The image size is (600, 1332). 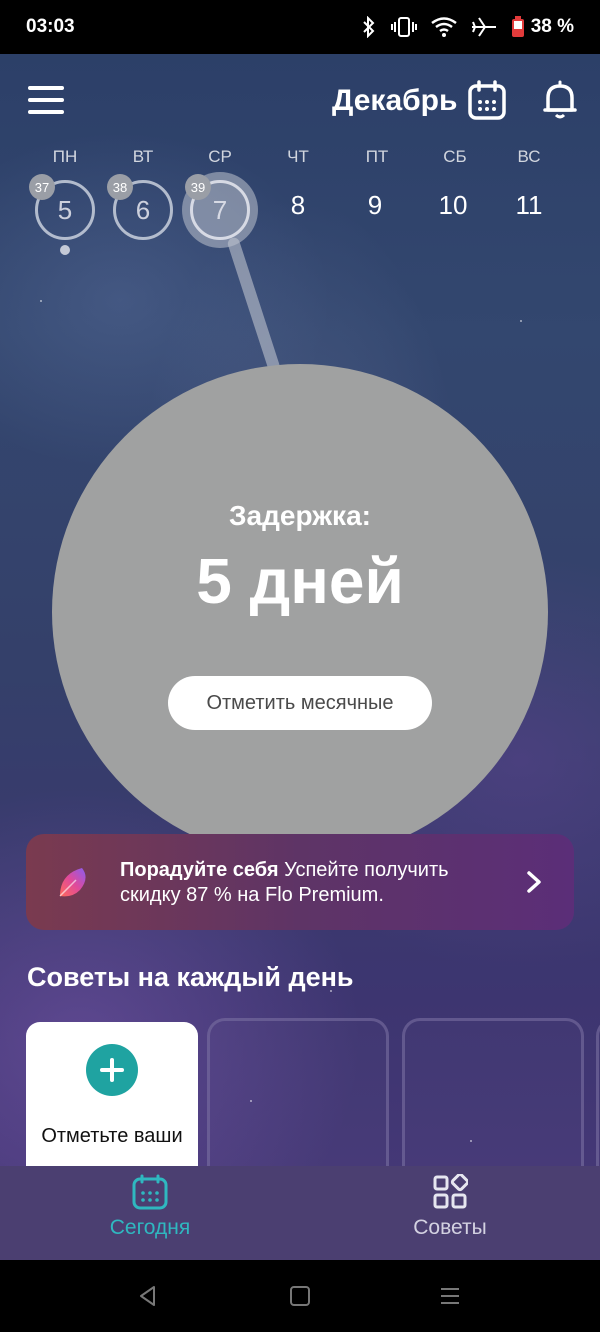 What do you see at coordinates (450, 1191) in the screenshot?
I see `grid-icon` at bounding box center [450, 1191].